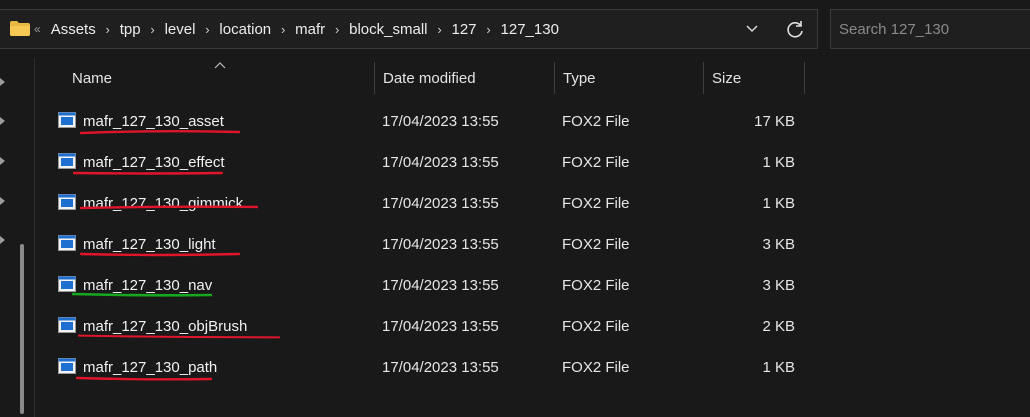 Image resolution: width=1030 pixels, height=417 pixels. What do you see at coordinates (464, 29) in the screenshot?
I see `breadcrumb-item-127: 127` at bounding box center [464, 29].